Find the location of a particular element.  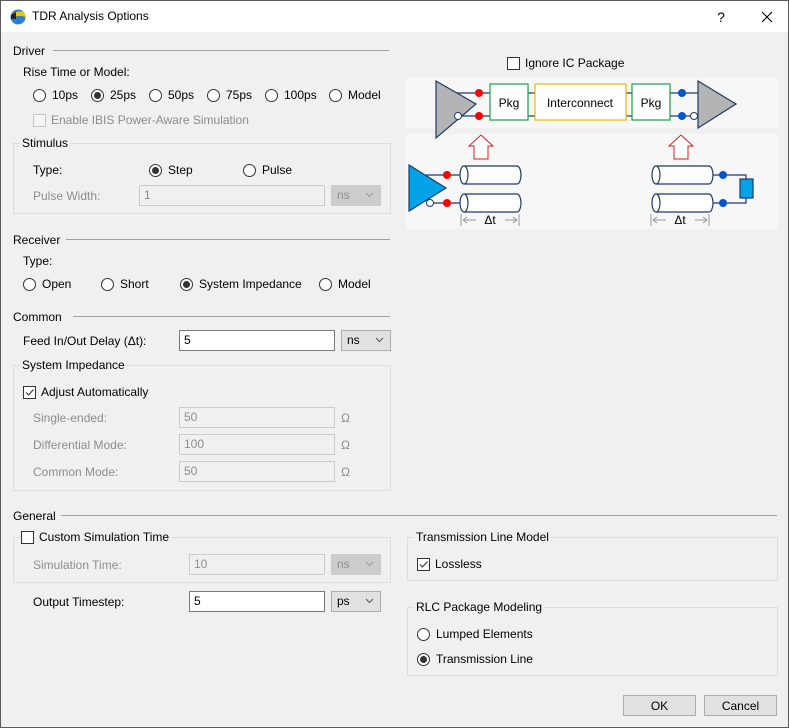

rise-option-50ps: 50ps is located at coordinates (171, 95).